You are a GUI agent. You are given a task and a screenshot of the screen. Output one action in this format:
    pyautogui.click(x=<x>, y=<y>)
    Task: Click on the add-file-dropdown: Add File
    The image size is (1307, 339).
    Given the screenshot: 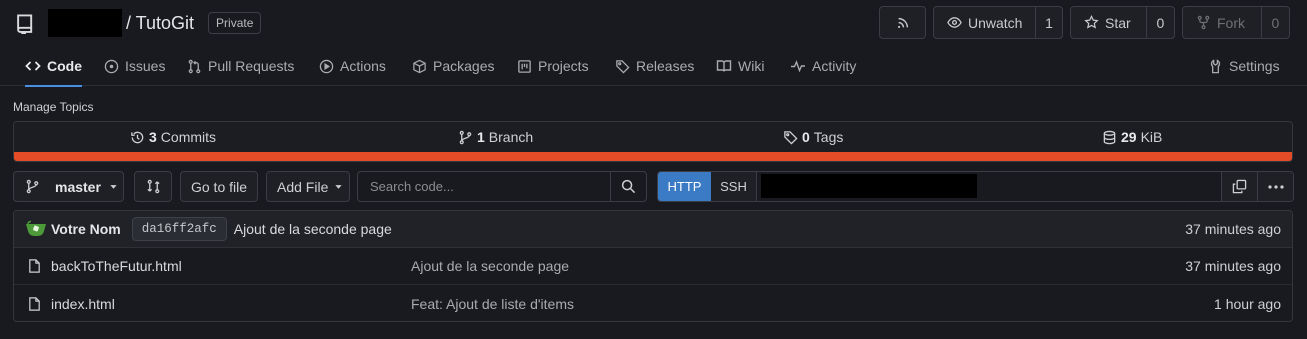 What is the action you would take?
    pyautogui.click(x=308, y=186)
    